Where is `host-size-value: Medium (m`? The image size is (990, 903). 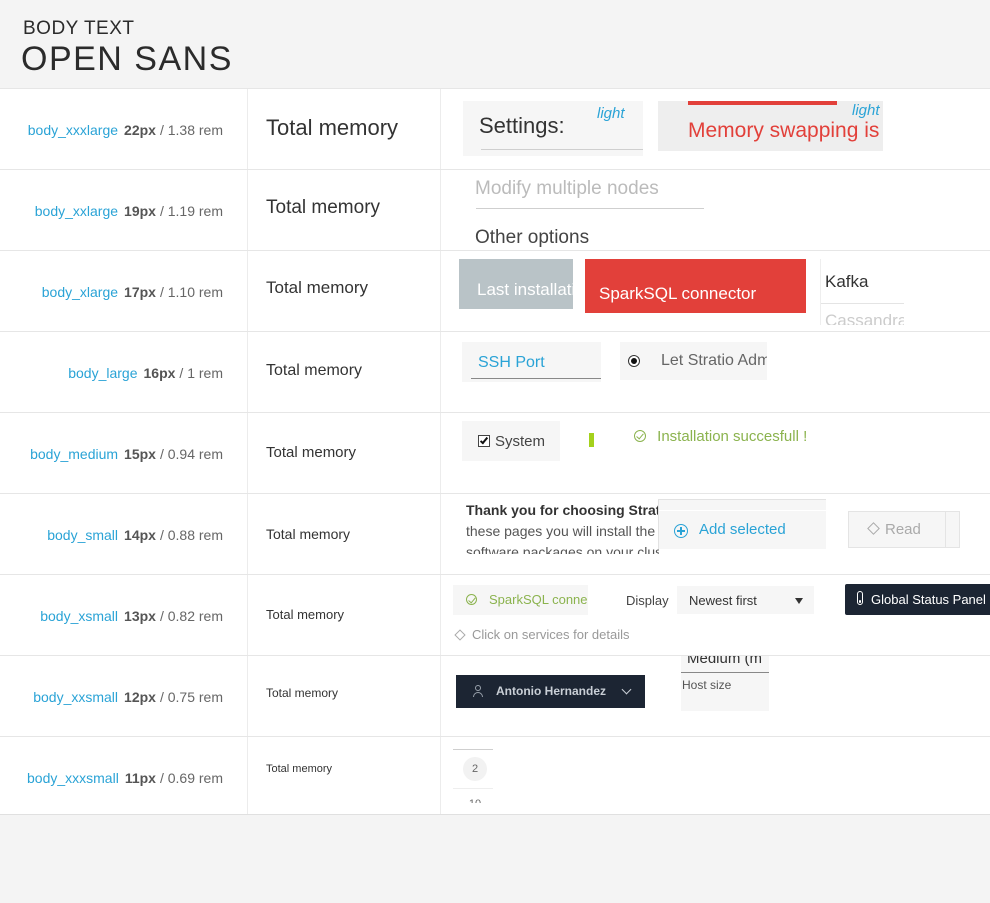 host-size-value: Medium (m is located at coordinates (725, 661).